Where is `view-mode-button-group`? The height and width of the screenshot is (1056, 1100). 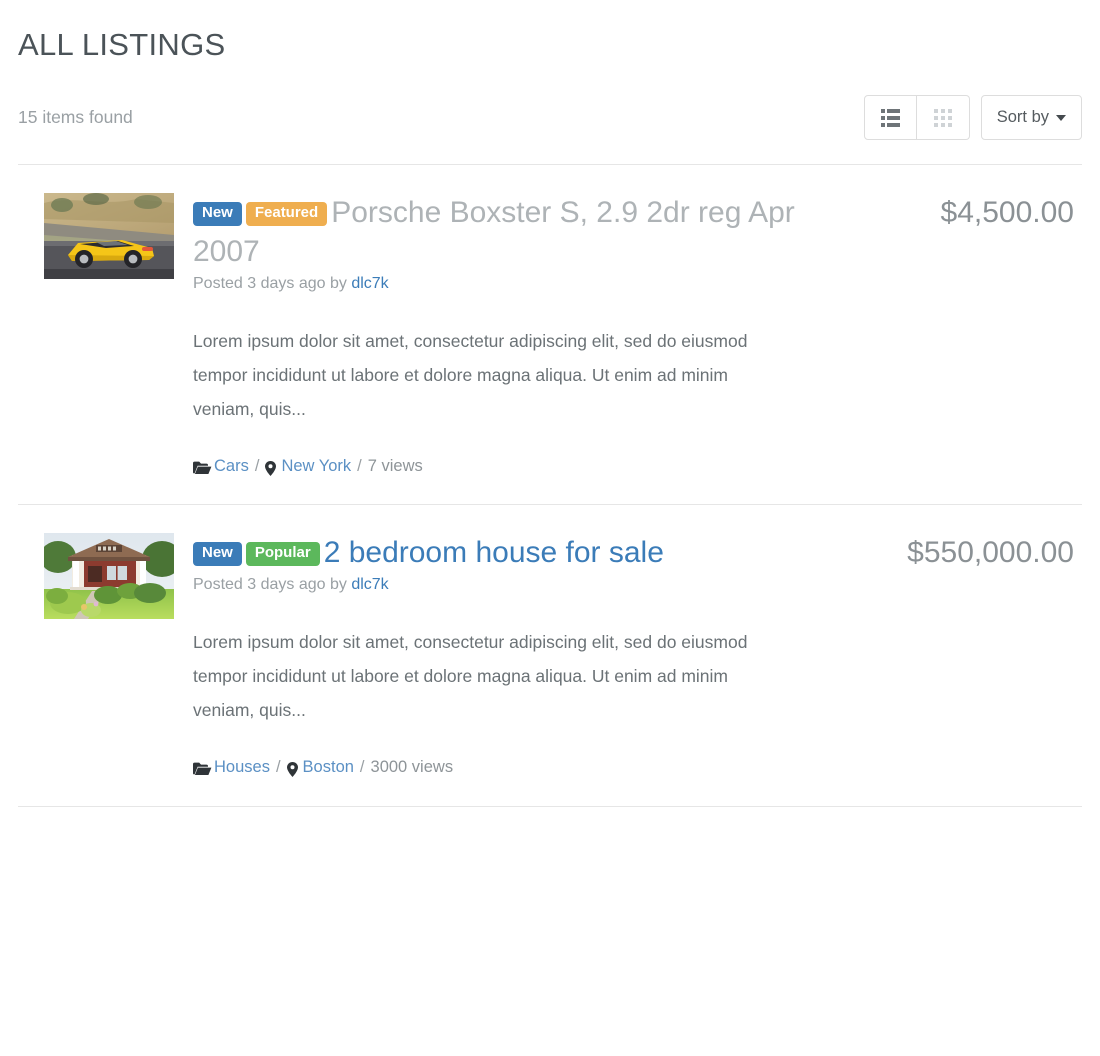
view-mode-button-group is located at coordinates (916, 118).